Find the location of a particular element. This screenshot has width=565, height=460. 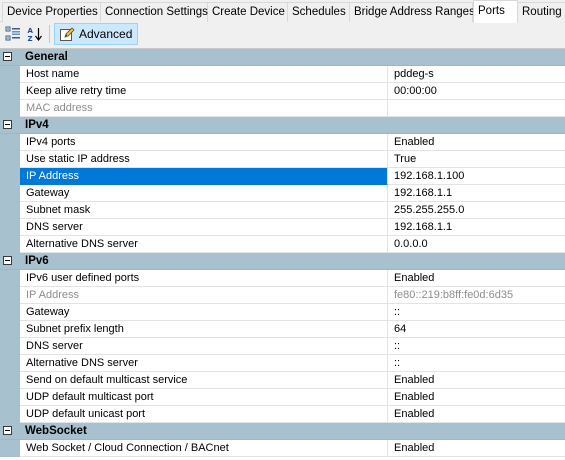

tab-schedules: Schedules is located at coordinates (319, 12).